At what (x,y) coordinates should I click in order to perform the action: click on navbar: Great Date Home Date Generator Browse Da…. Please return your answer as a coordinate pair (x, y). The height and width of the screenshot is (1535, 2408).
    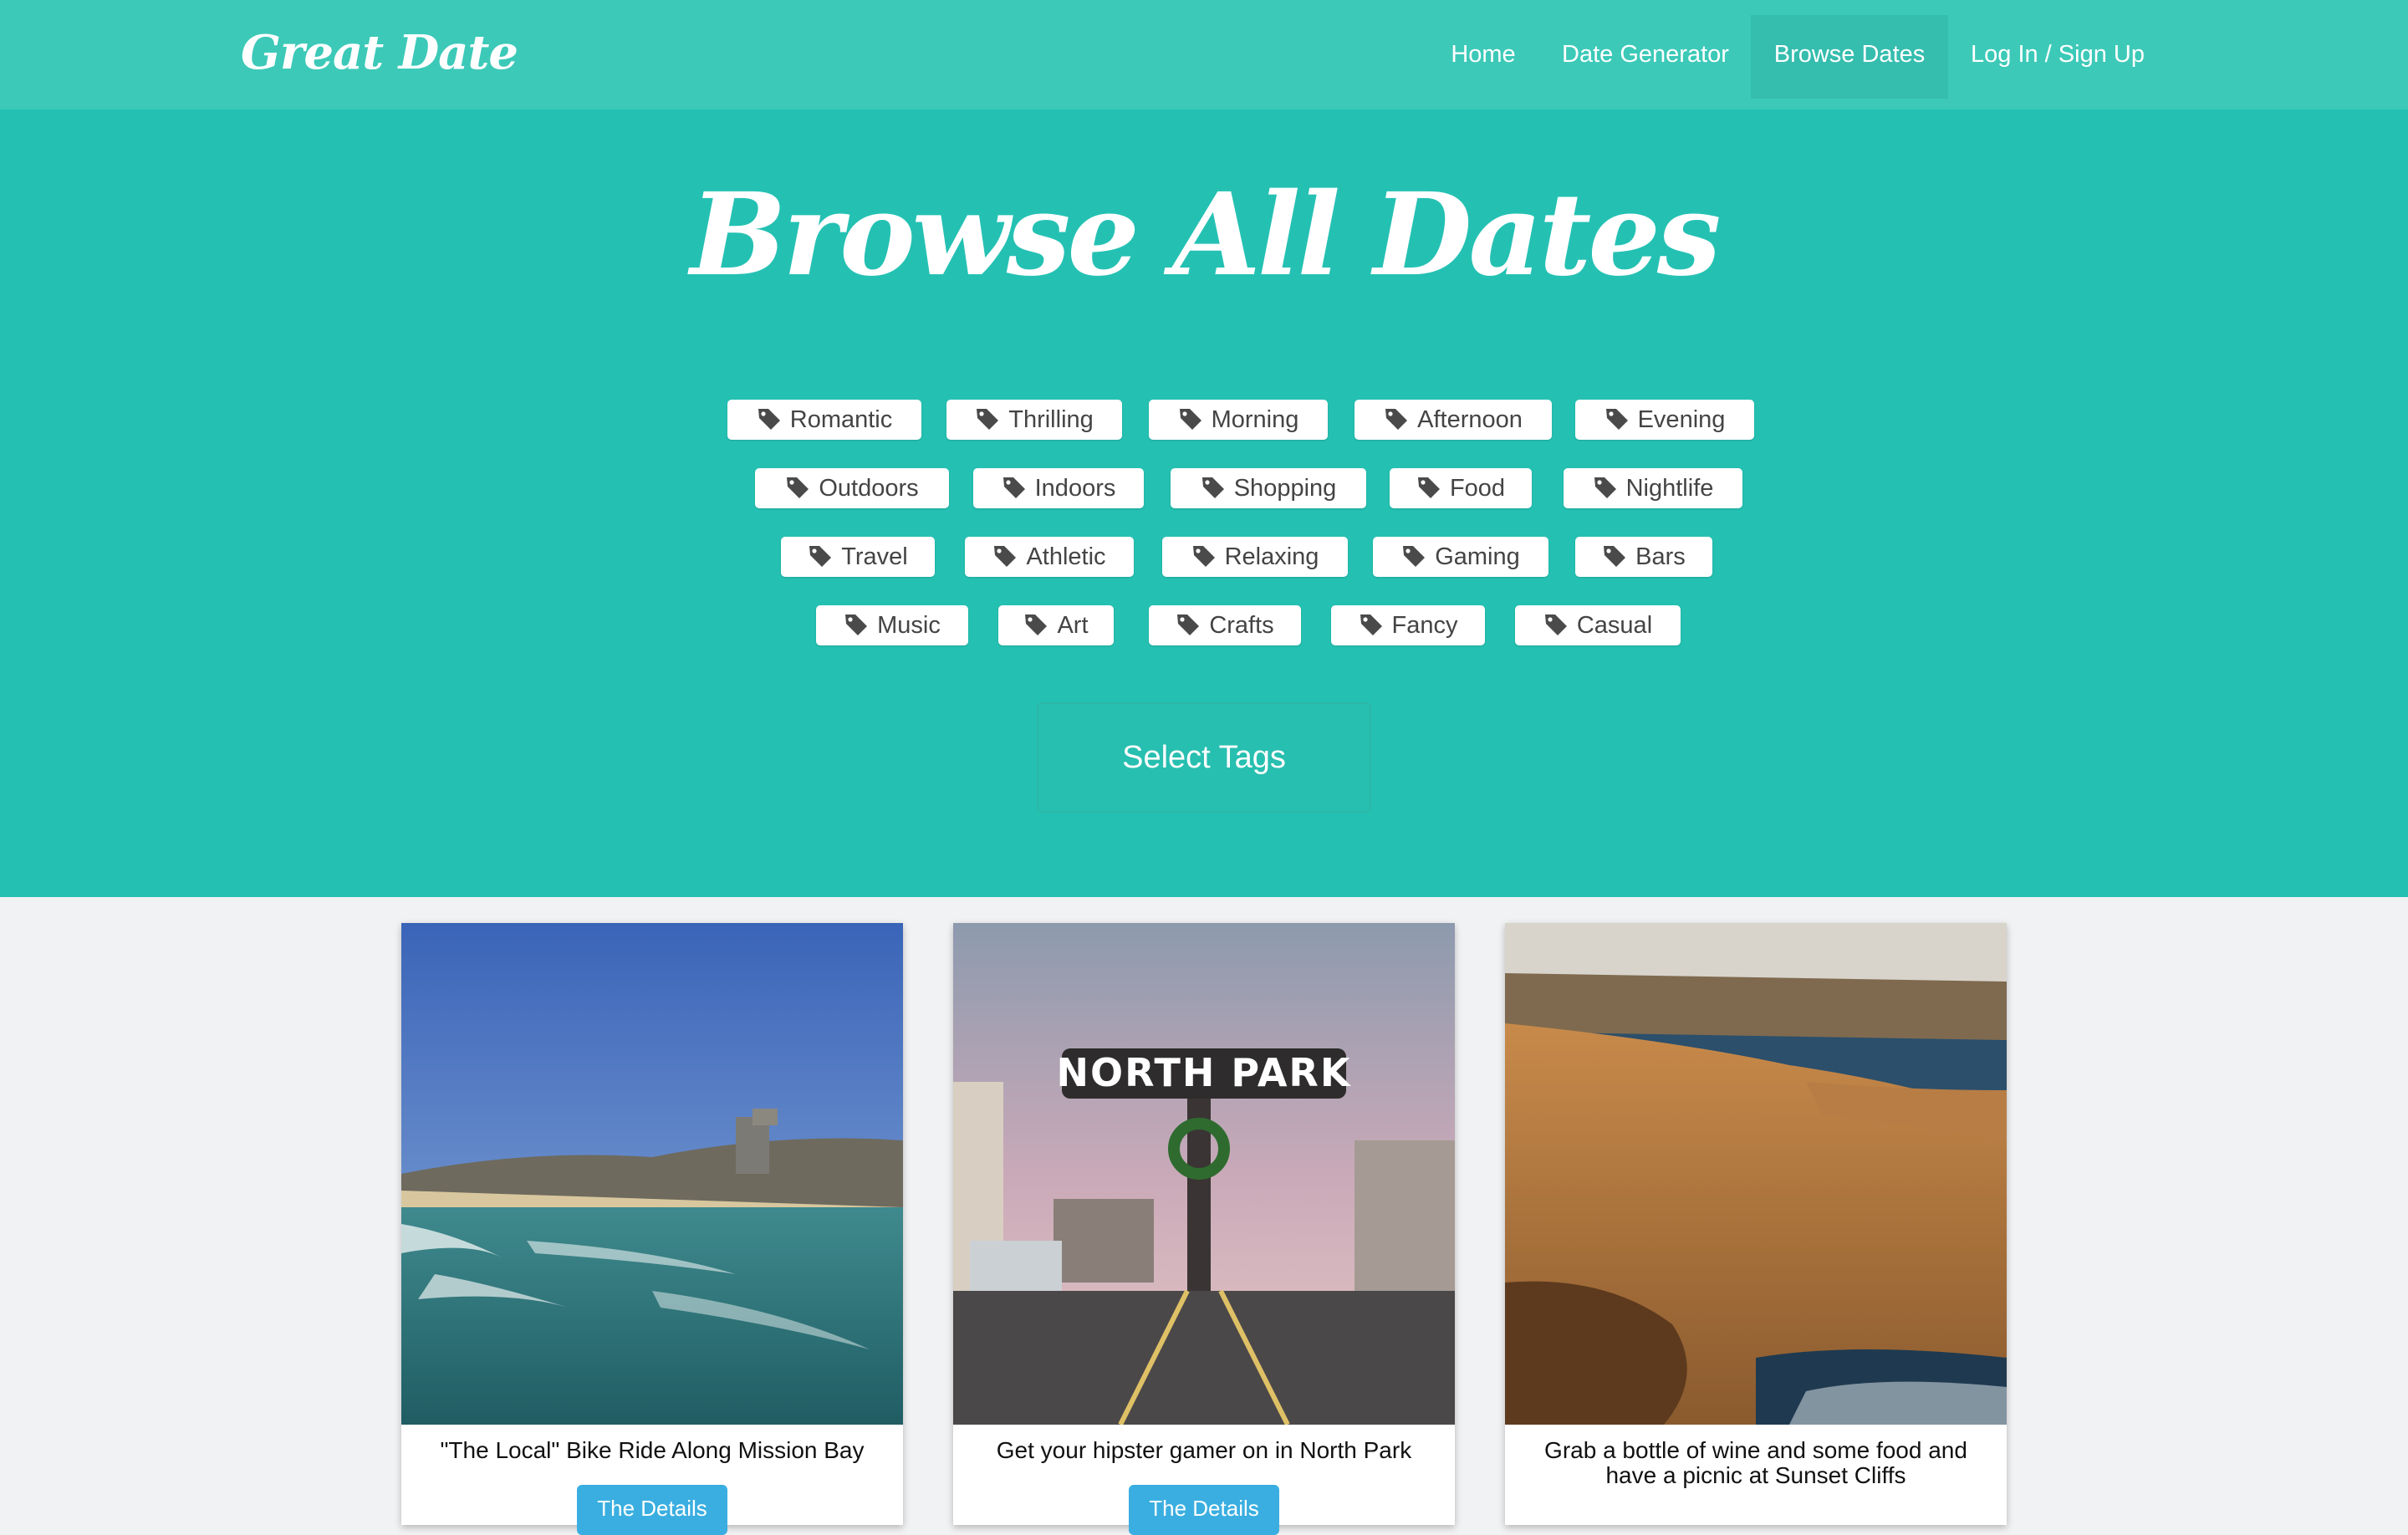
    Looking at the image, I should click on (1204, 55).